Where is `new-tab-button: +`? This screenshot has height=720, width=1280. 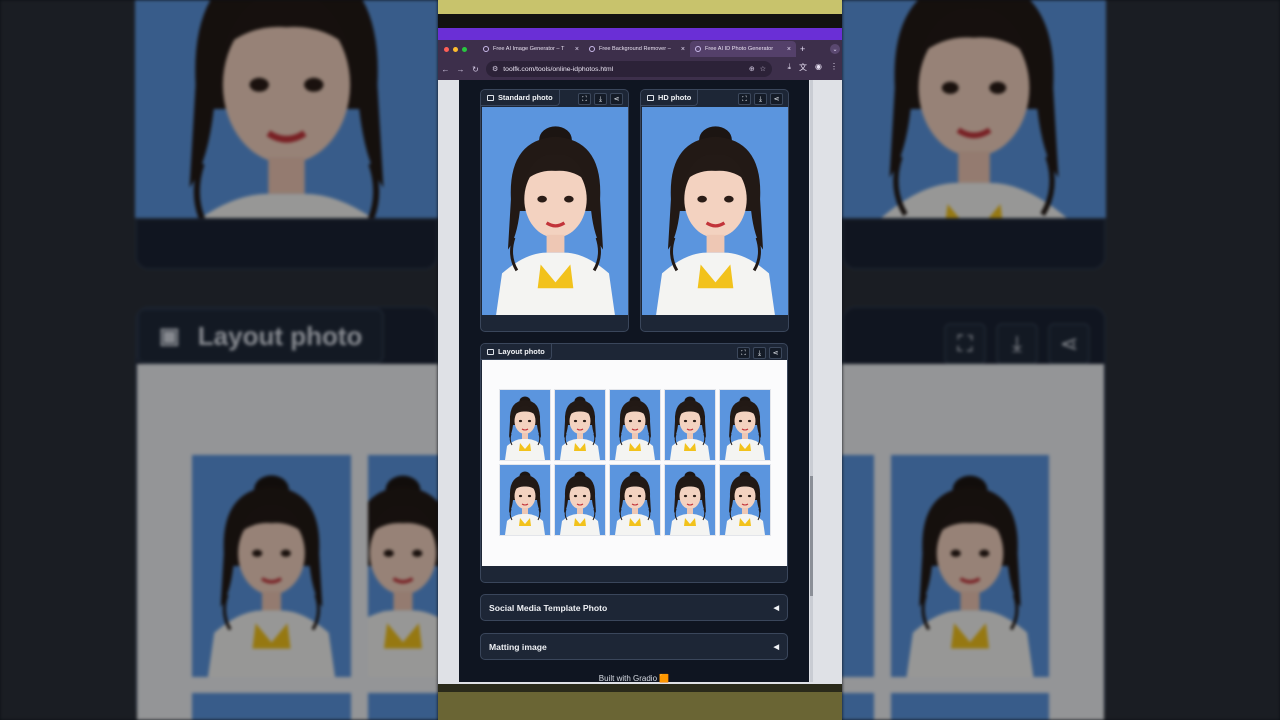 new-tab-button: + is located at coordinates (802, 49).